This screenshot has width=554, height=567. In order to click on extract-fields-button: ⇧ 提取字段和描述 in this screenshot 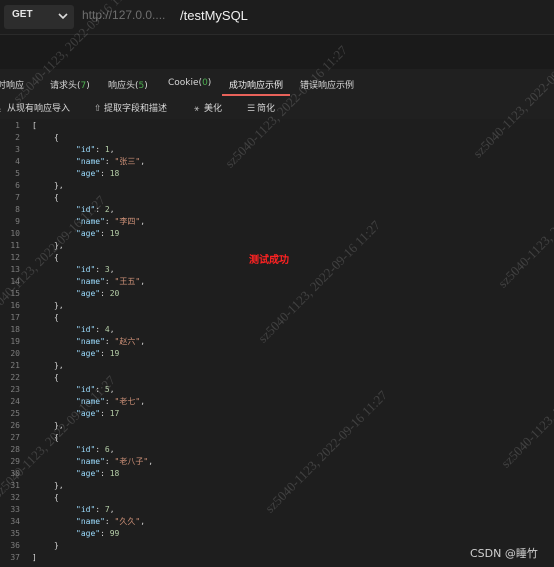, I will do `click(130, 107)`.